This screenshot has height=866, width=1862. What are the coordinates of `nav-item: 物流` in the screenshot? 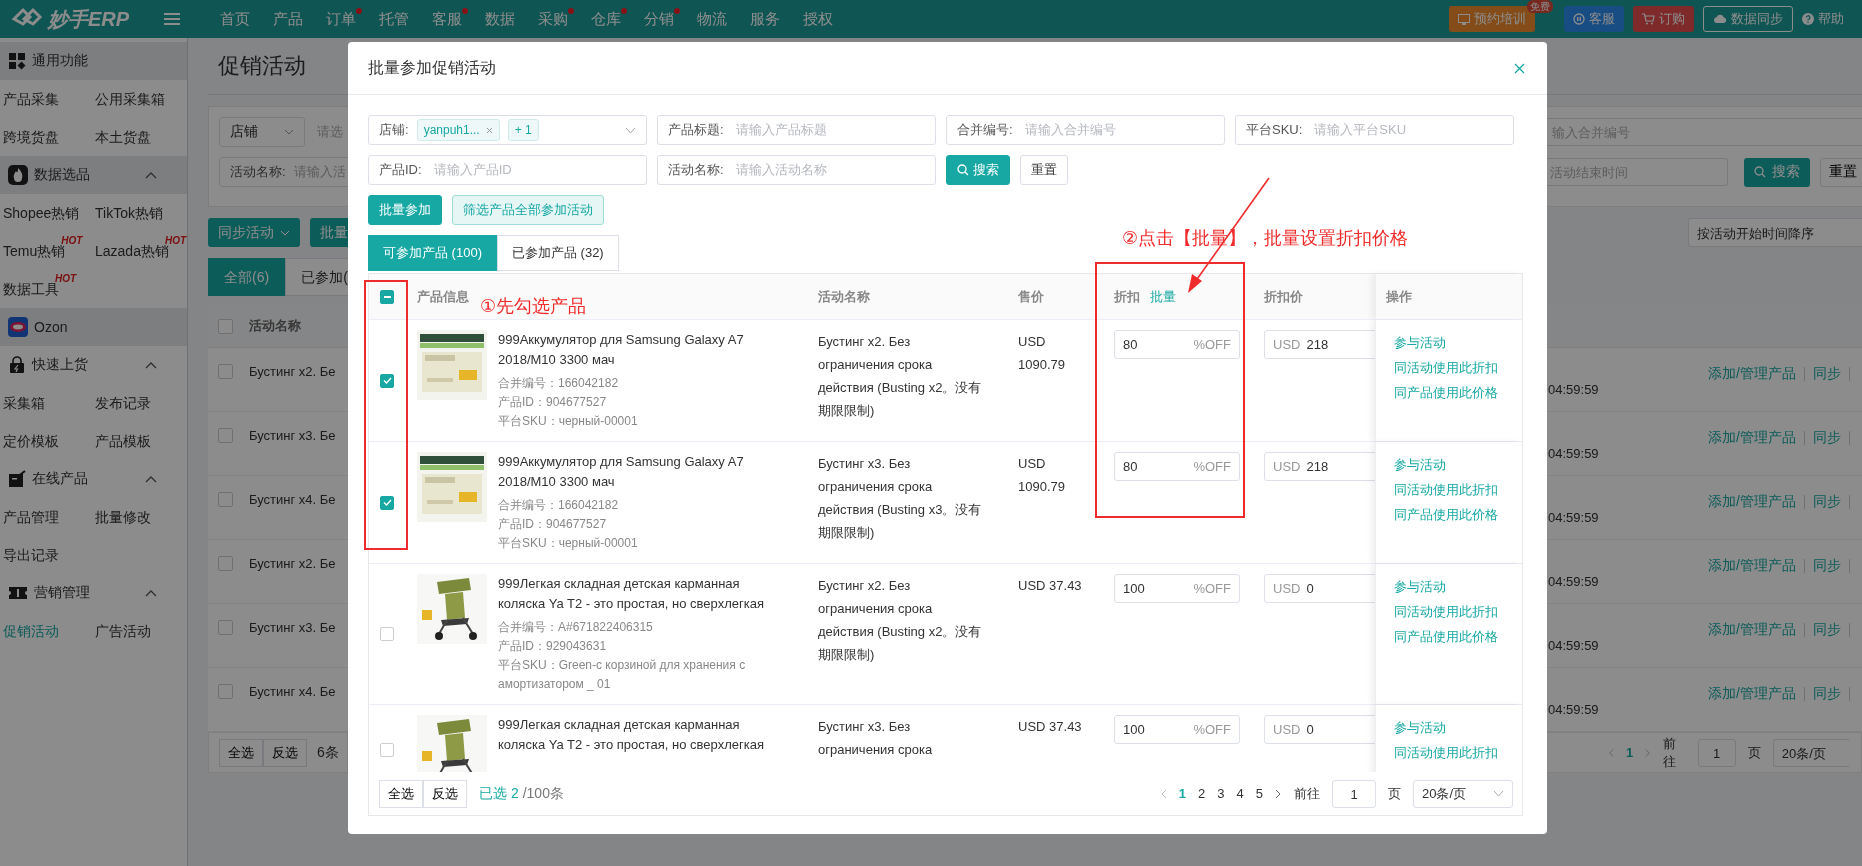 It's located at (712, 18).